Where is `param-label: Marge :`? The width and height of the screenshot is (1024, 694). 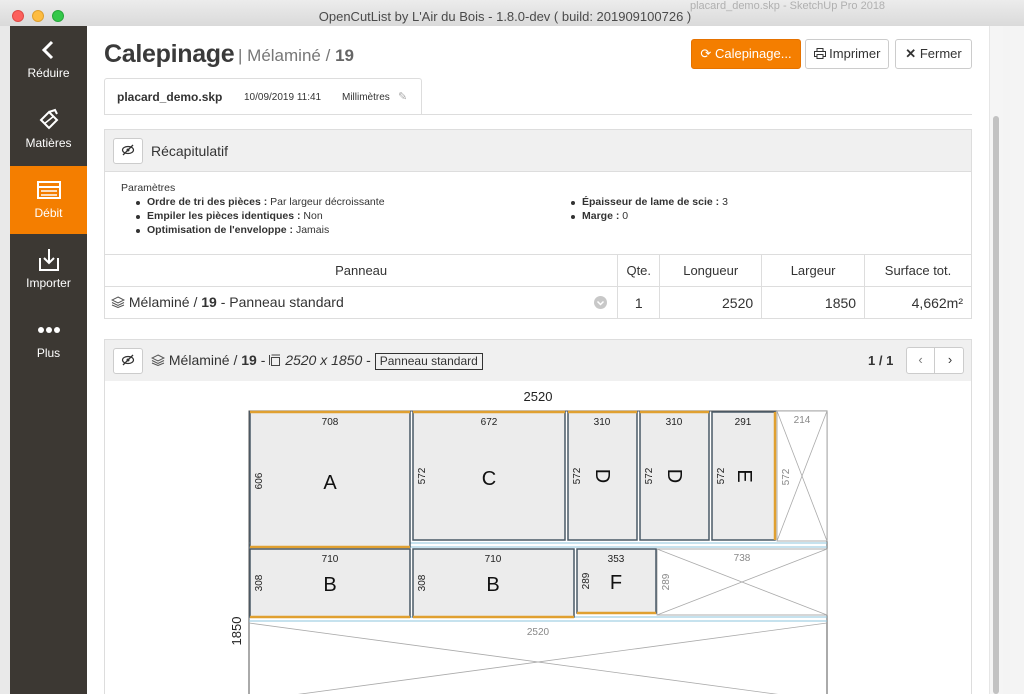 param-label: Marge : is located at coordinates (601, 216).